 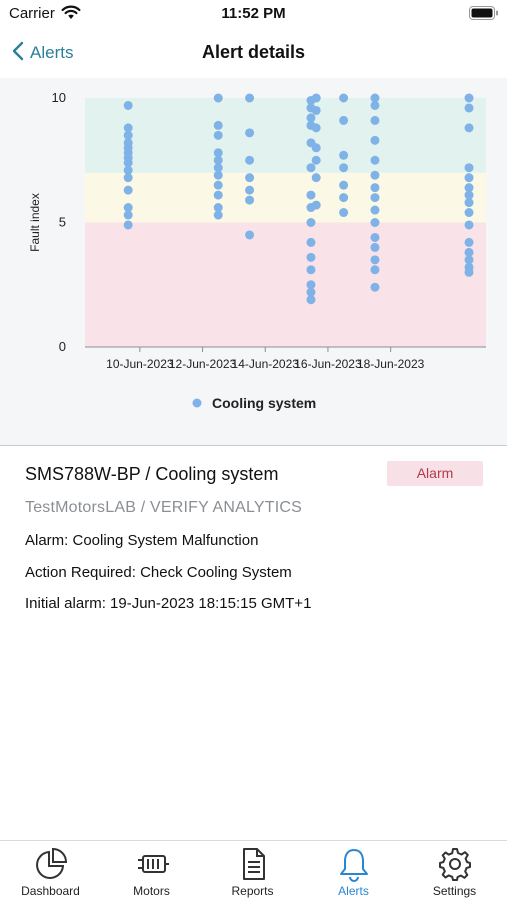 I want to click on clock: 11:52 PM, so click(x=253, y=13).